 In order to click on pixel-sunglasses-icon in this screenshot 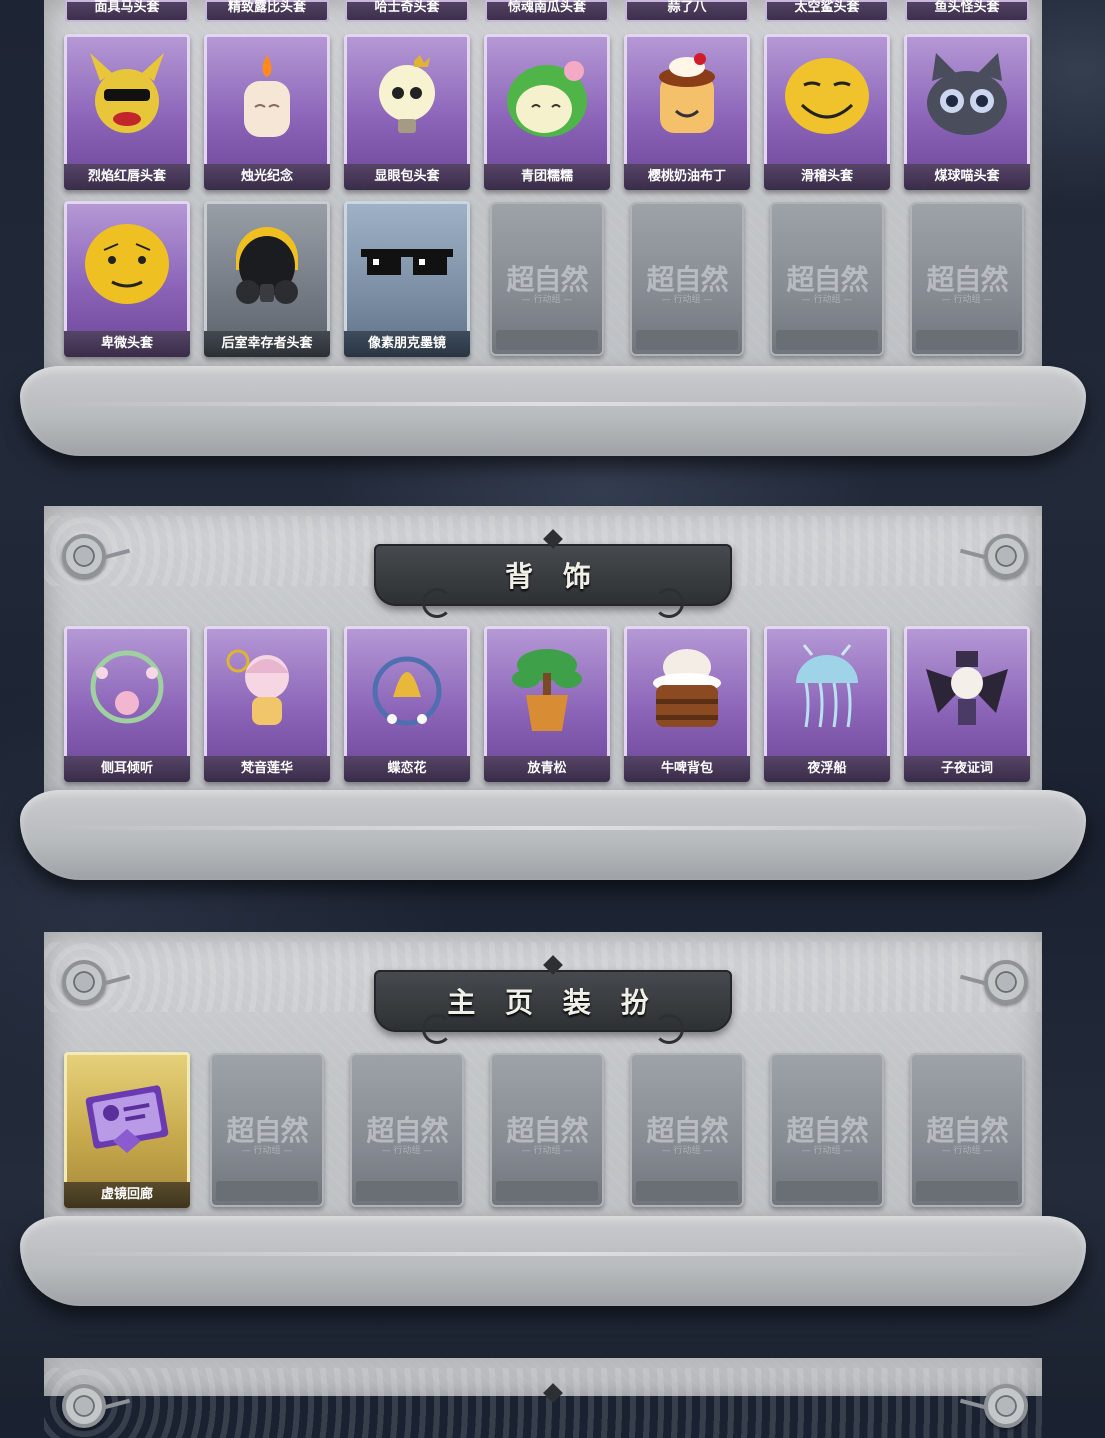, I will do `click(407, 263)`.